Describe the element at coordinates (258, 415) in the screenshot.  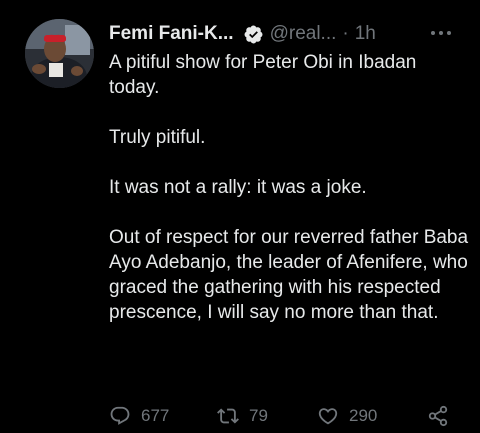
I see `retweet-count: 79` at that location.